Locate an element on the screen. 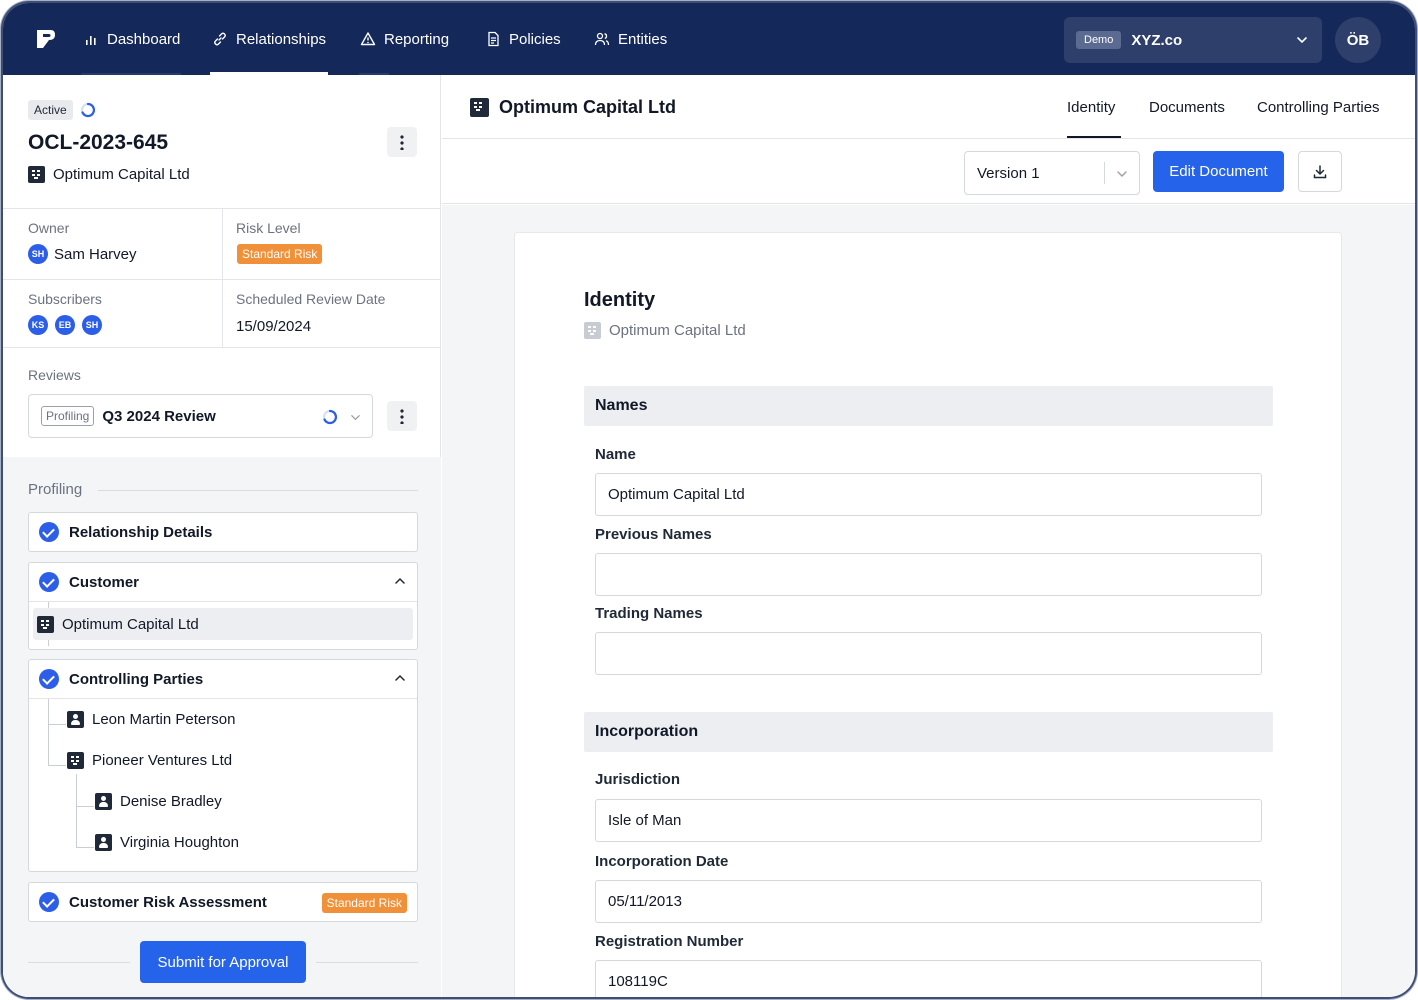 Image resolution: width=1418 pixels, height=1000 pixels. review-menu-button is located at coordinates (402, 416).